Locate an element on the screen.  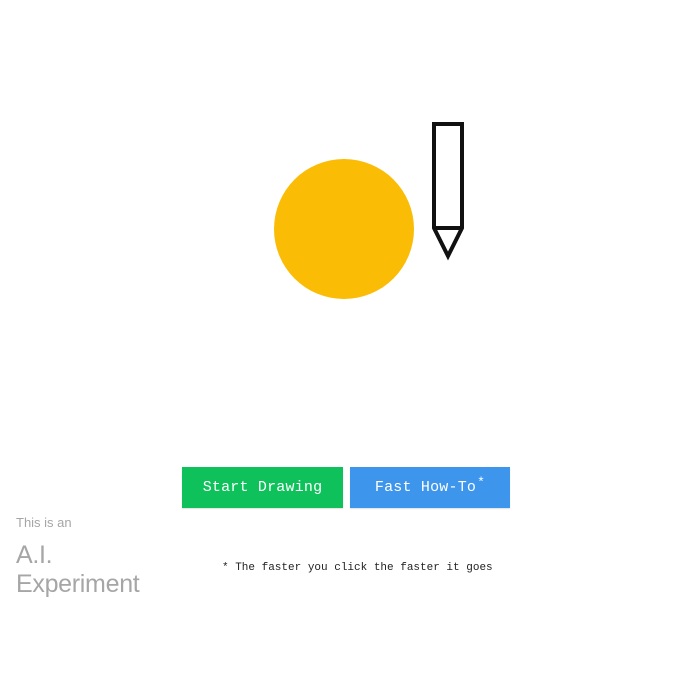
ai-experiment-badge: This is an A.I. Experiment is located at coordinates (78, 557).